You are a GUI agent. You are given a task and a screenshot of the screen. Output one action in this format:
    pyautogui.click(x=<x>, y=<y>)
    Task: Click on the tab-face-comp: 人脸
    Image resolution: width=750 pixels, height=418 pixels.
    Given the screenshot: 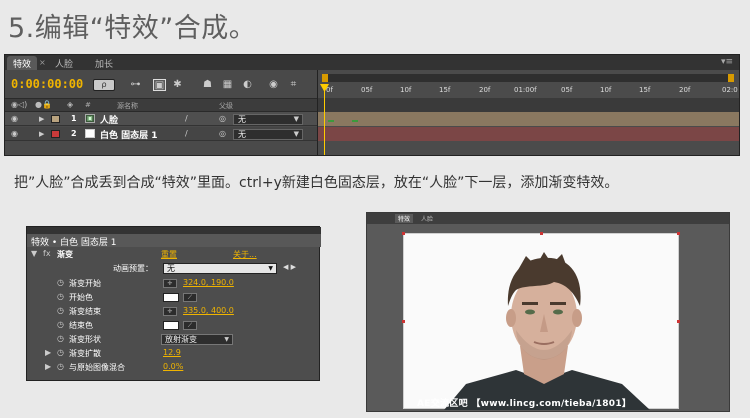 What is the action you would take?
    pyautogui.click(x=64, y=63)
    